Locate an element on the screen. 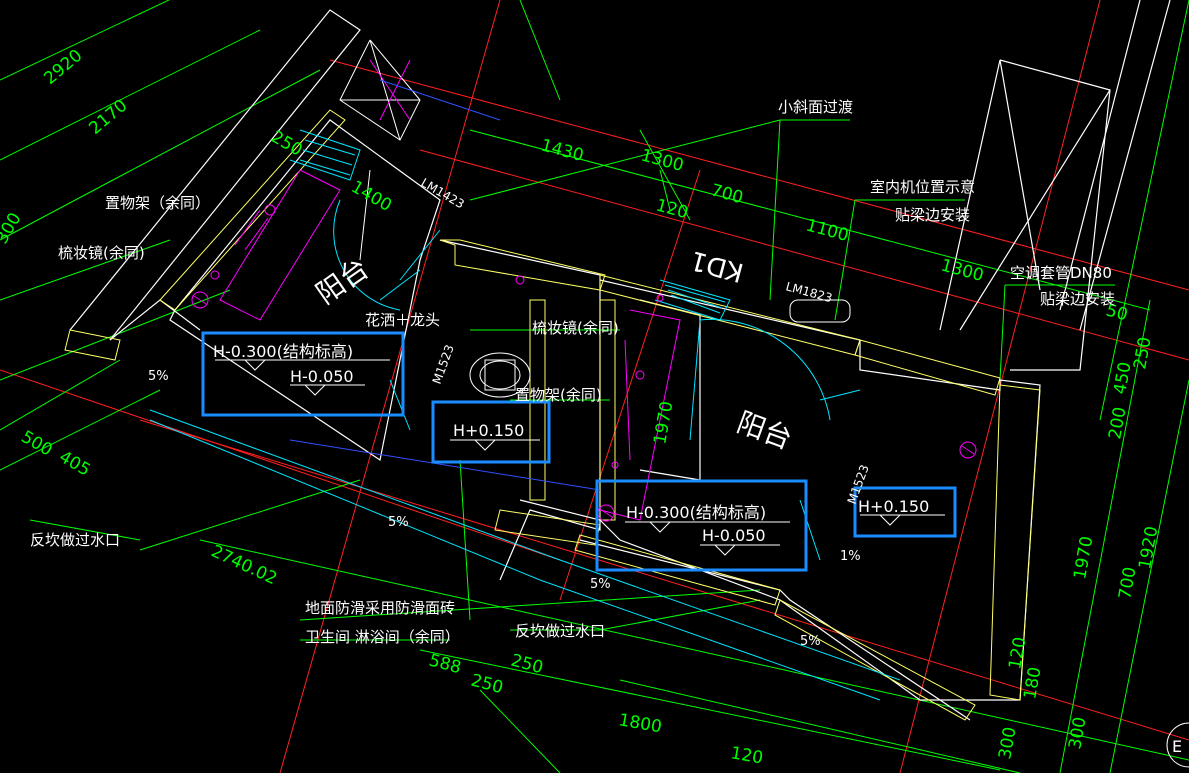 This screenshot has height=773, width=1189. dim-1800: 1800 is located at coordinates (640, 723).